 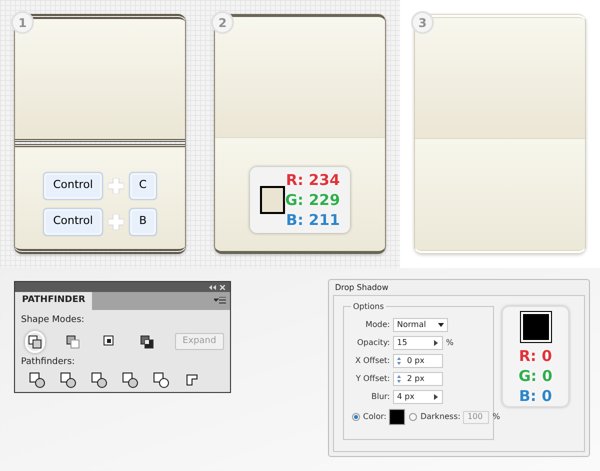 I want to click on input-field: 15, so click(x=418, y=343).